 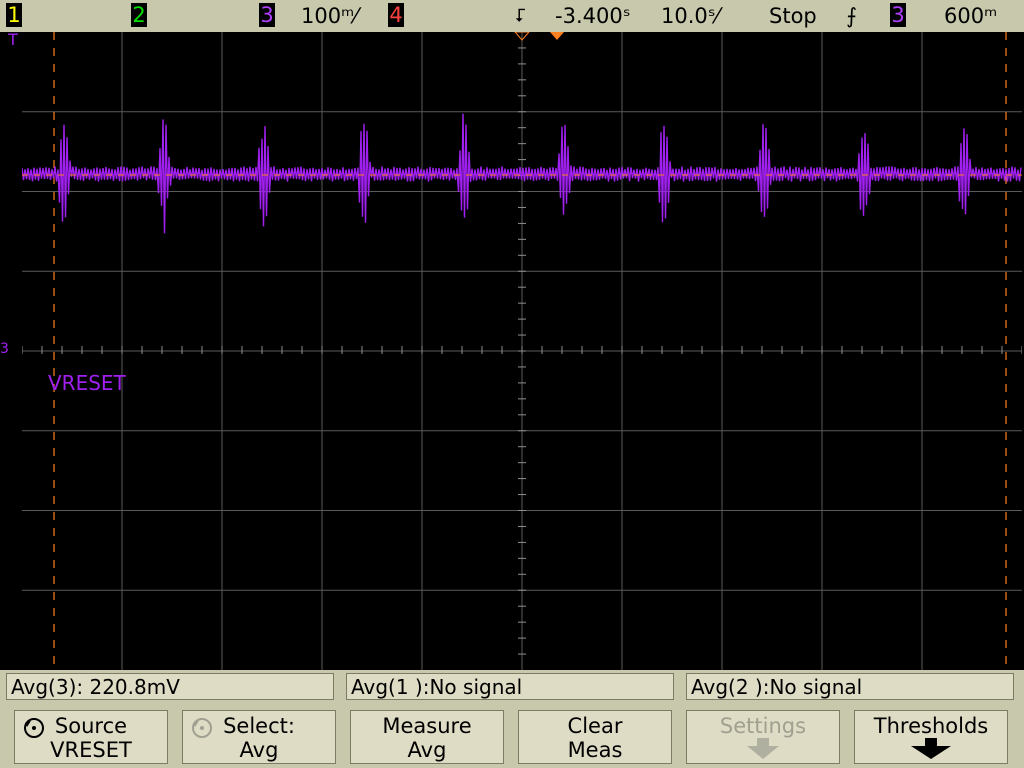 I want to click on source-softkey: Source VRESET, so click(x=91, y=737).